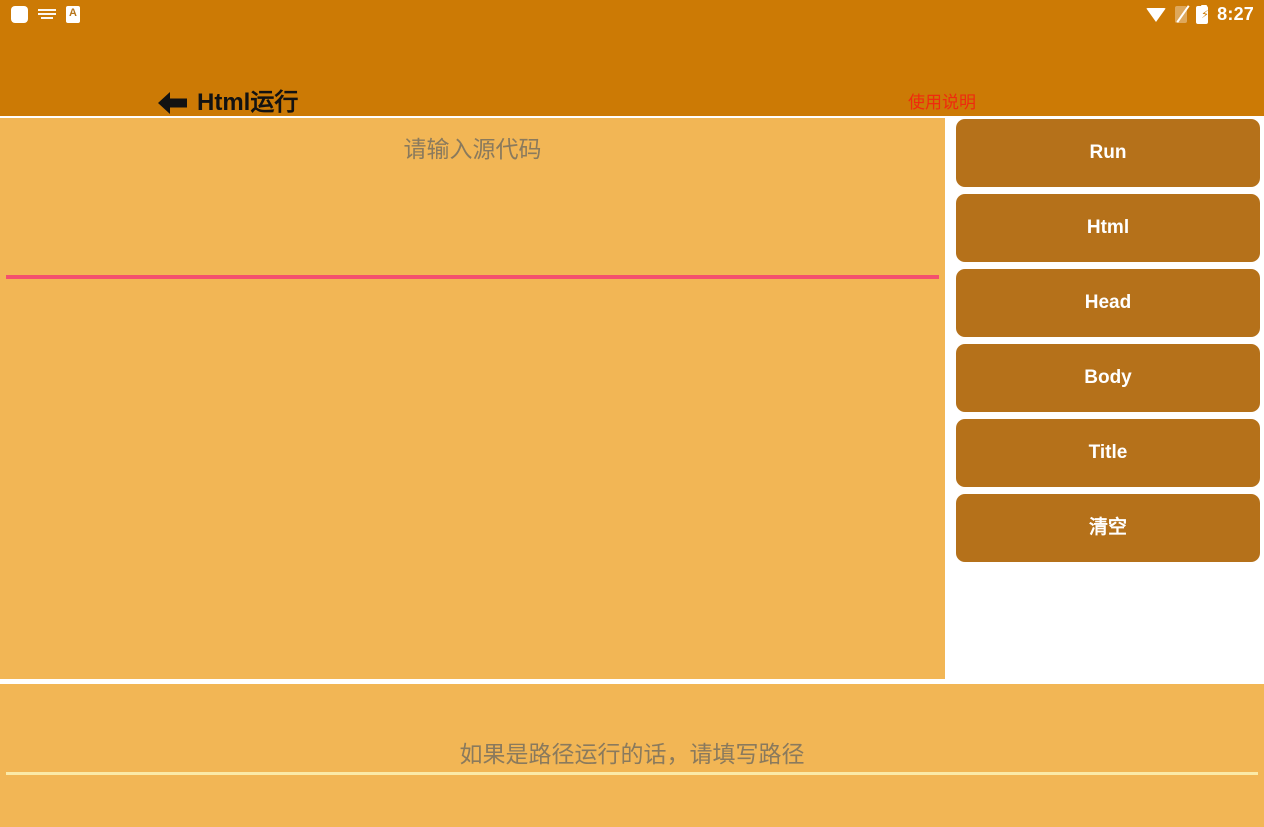 The height and width of the screenshot is (827, 1264). What do you see at coordinates (1108, 228) in the screenshot?
I see `html-button: Html` at bounding box center [1108, 228].